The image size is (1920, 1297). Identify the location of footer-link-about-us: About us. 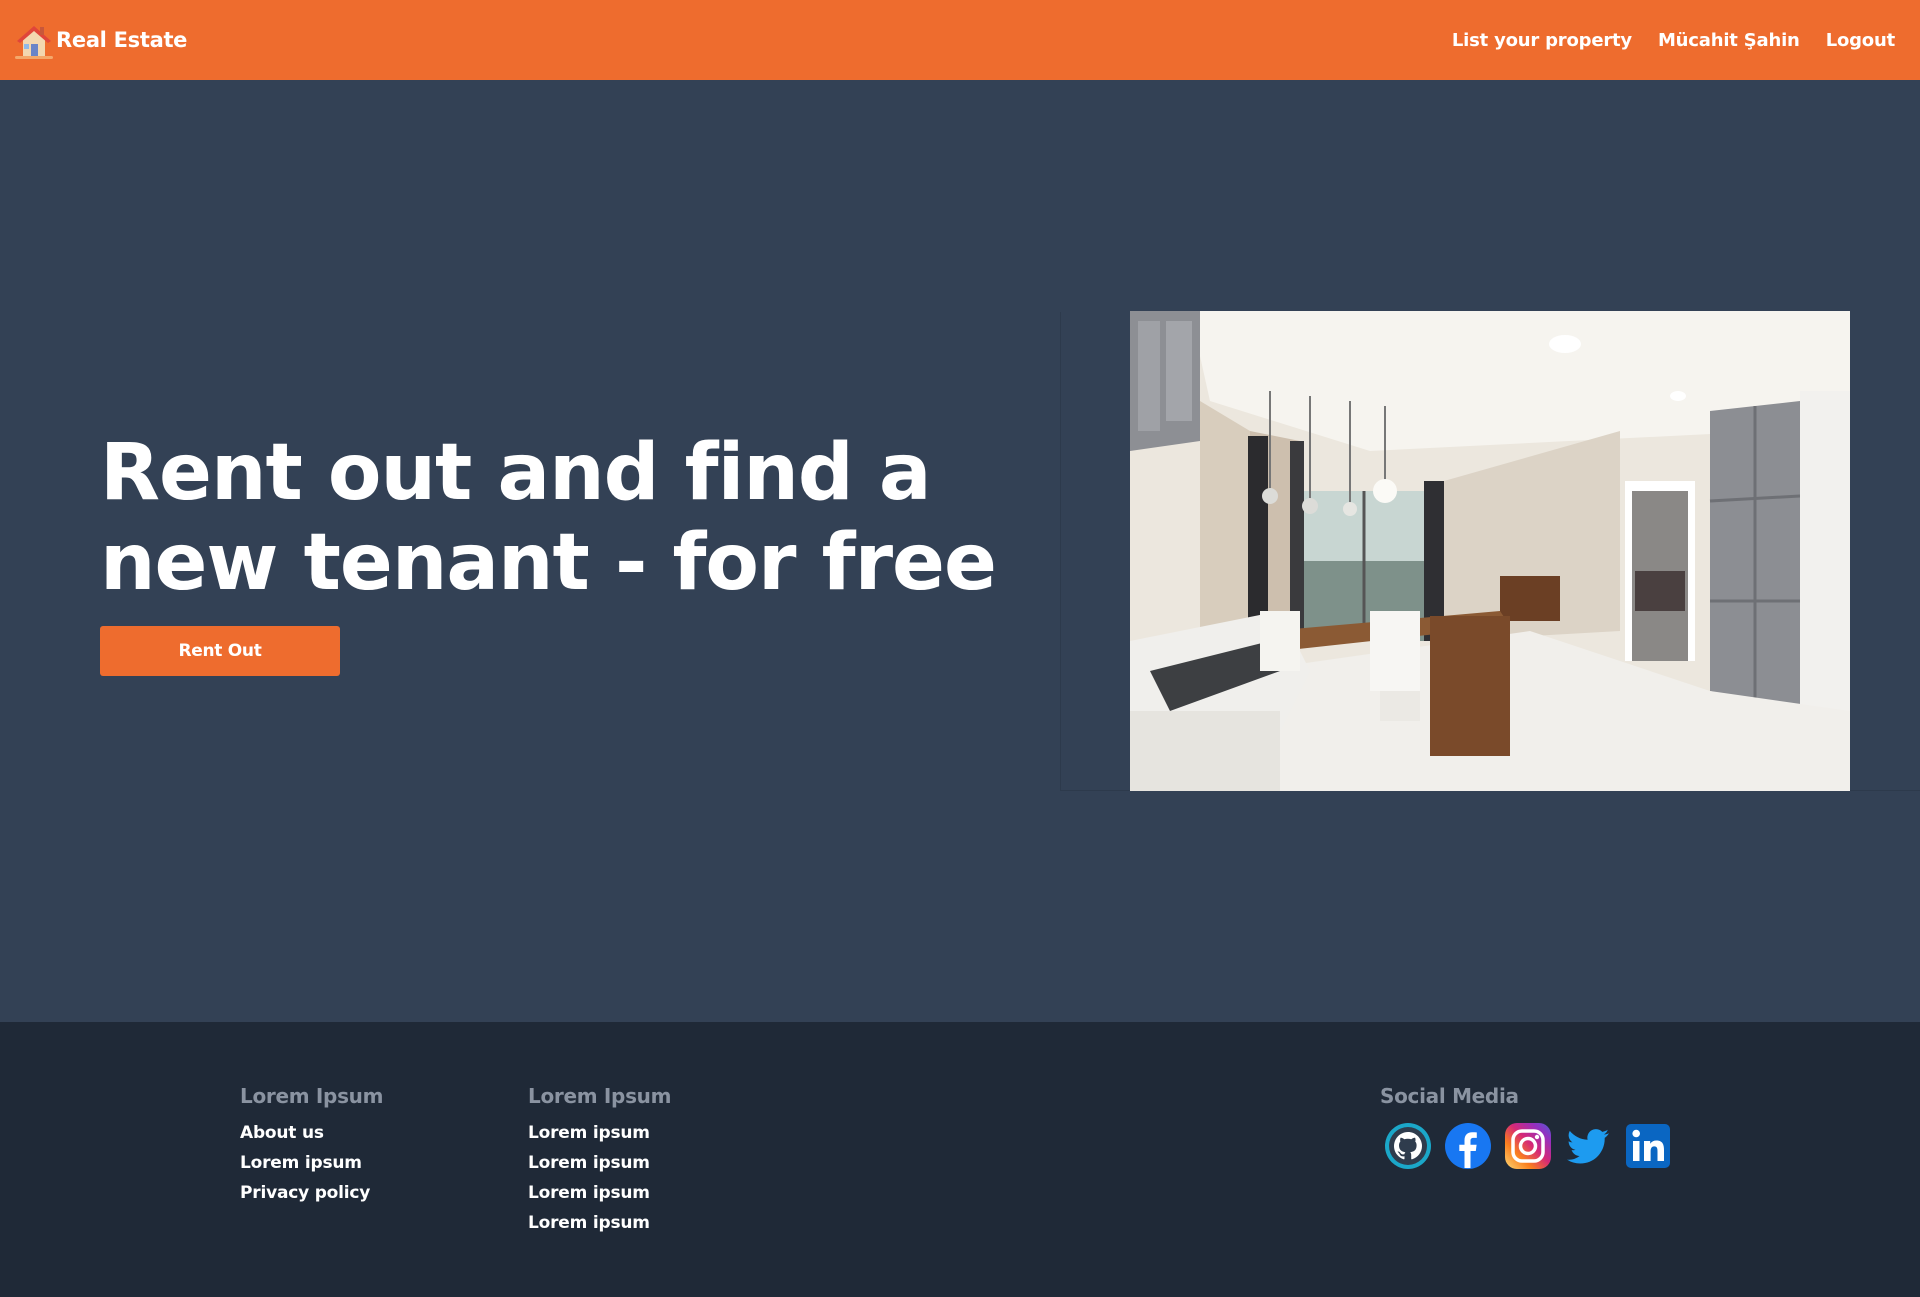
(311, 1133).